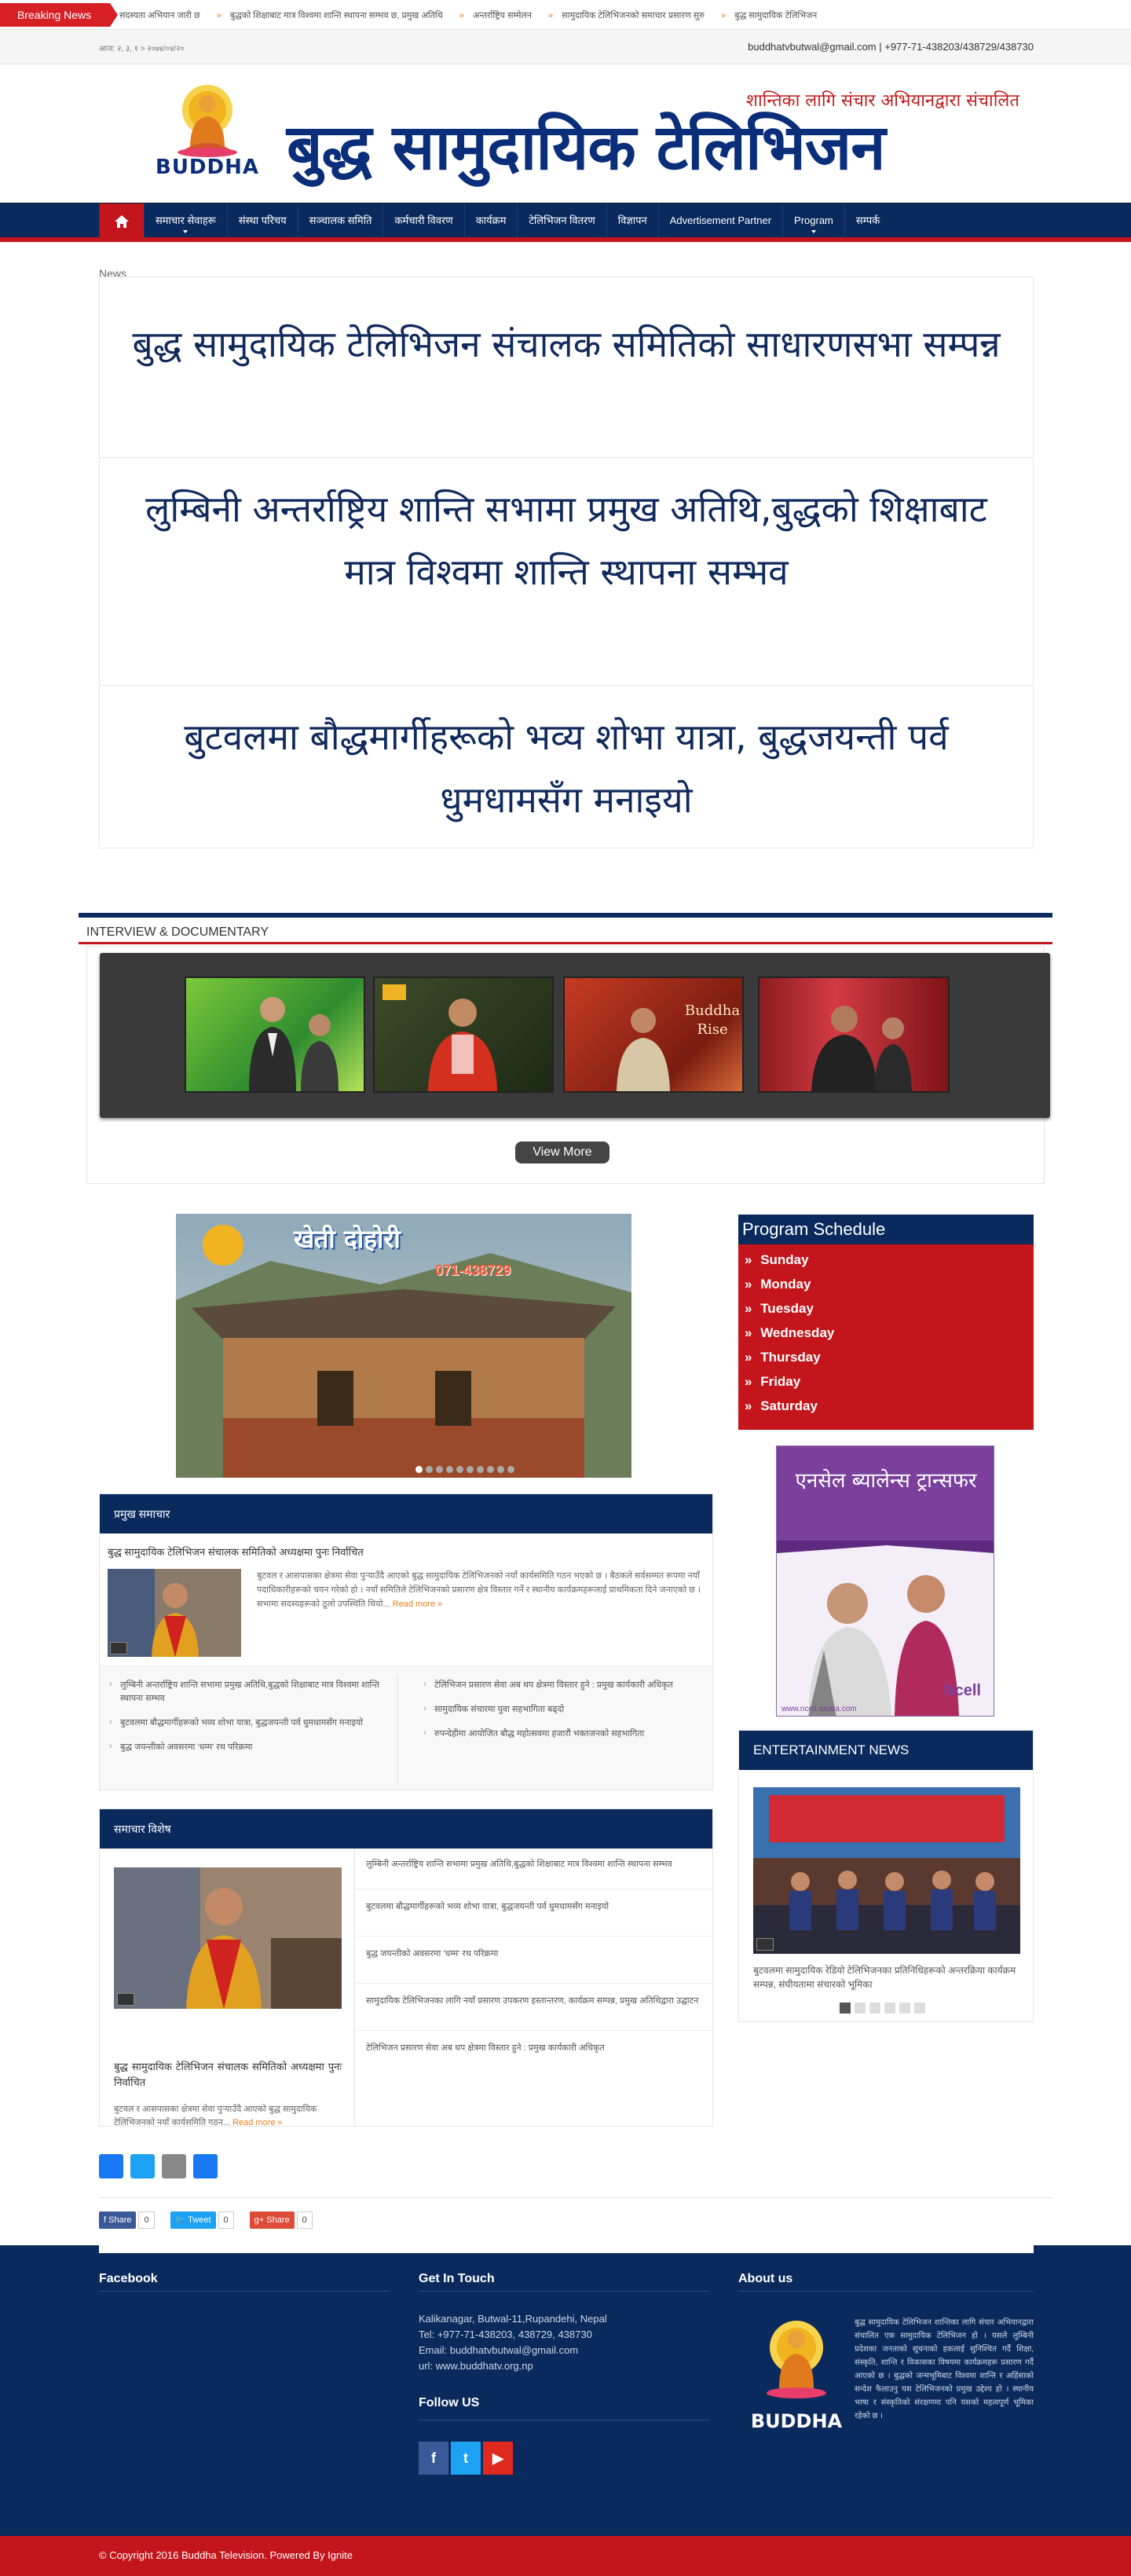 The width and height of the screenshot is (1131, 2576). Describe the element at coordinates (464, 1469) in the screenshot. I see `slider-dots` at that location.